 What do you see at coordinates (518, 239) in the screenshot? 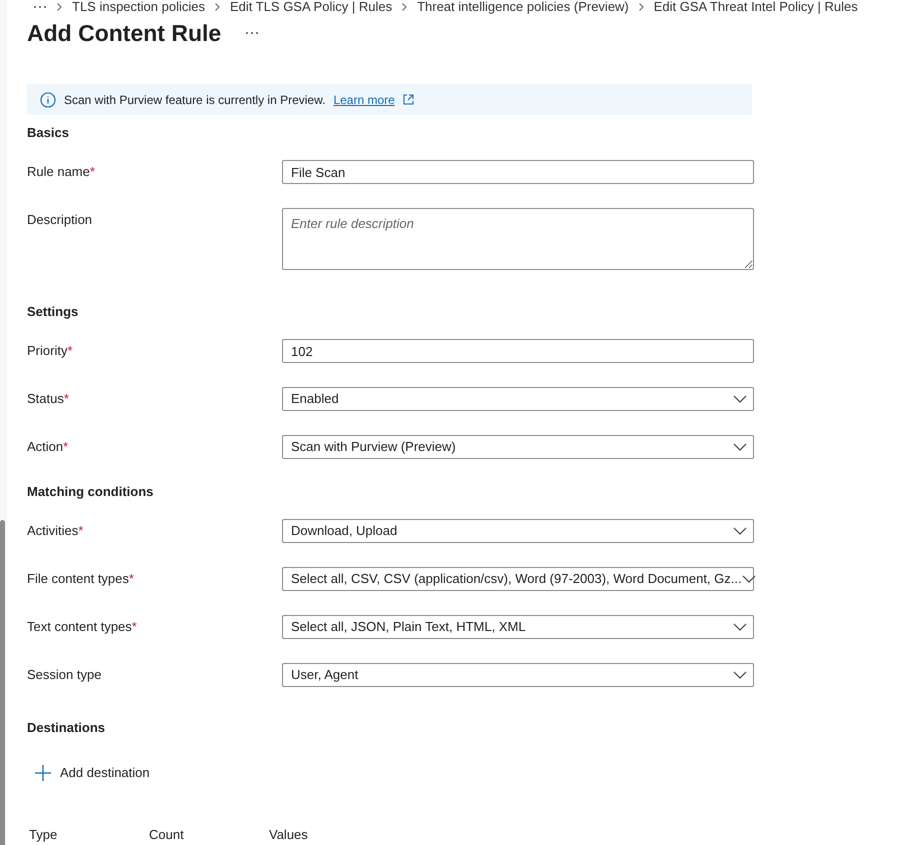
I see `description-input-field: Enter rule description` at bounding box center [518, 239].